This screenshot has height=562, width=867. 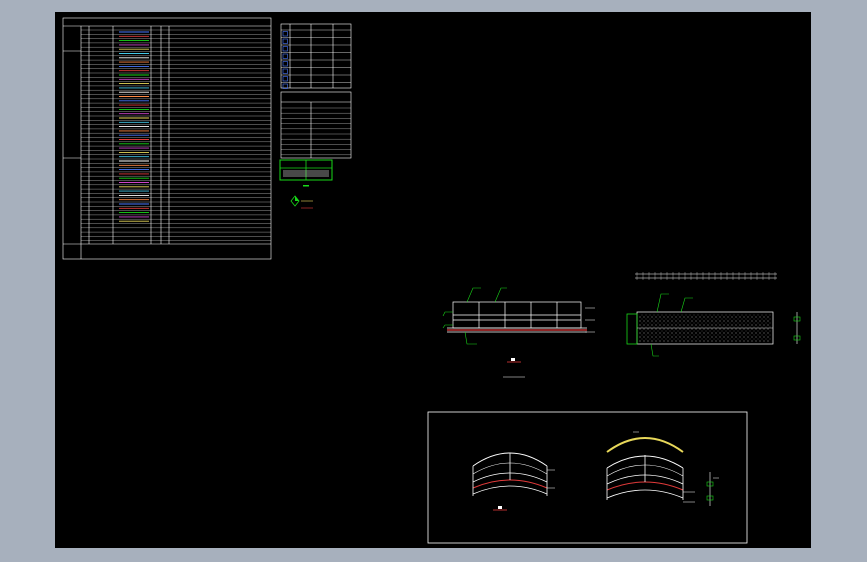 What do you see at coordinates (587, 477) in the screenshot?
I see `detail-frame` at bounding box center [587, 477].